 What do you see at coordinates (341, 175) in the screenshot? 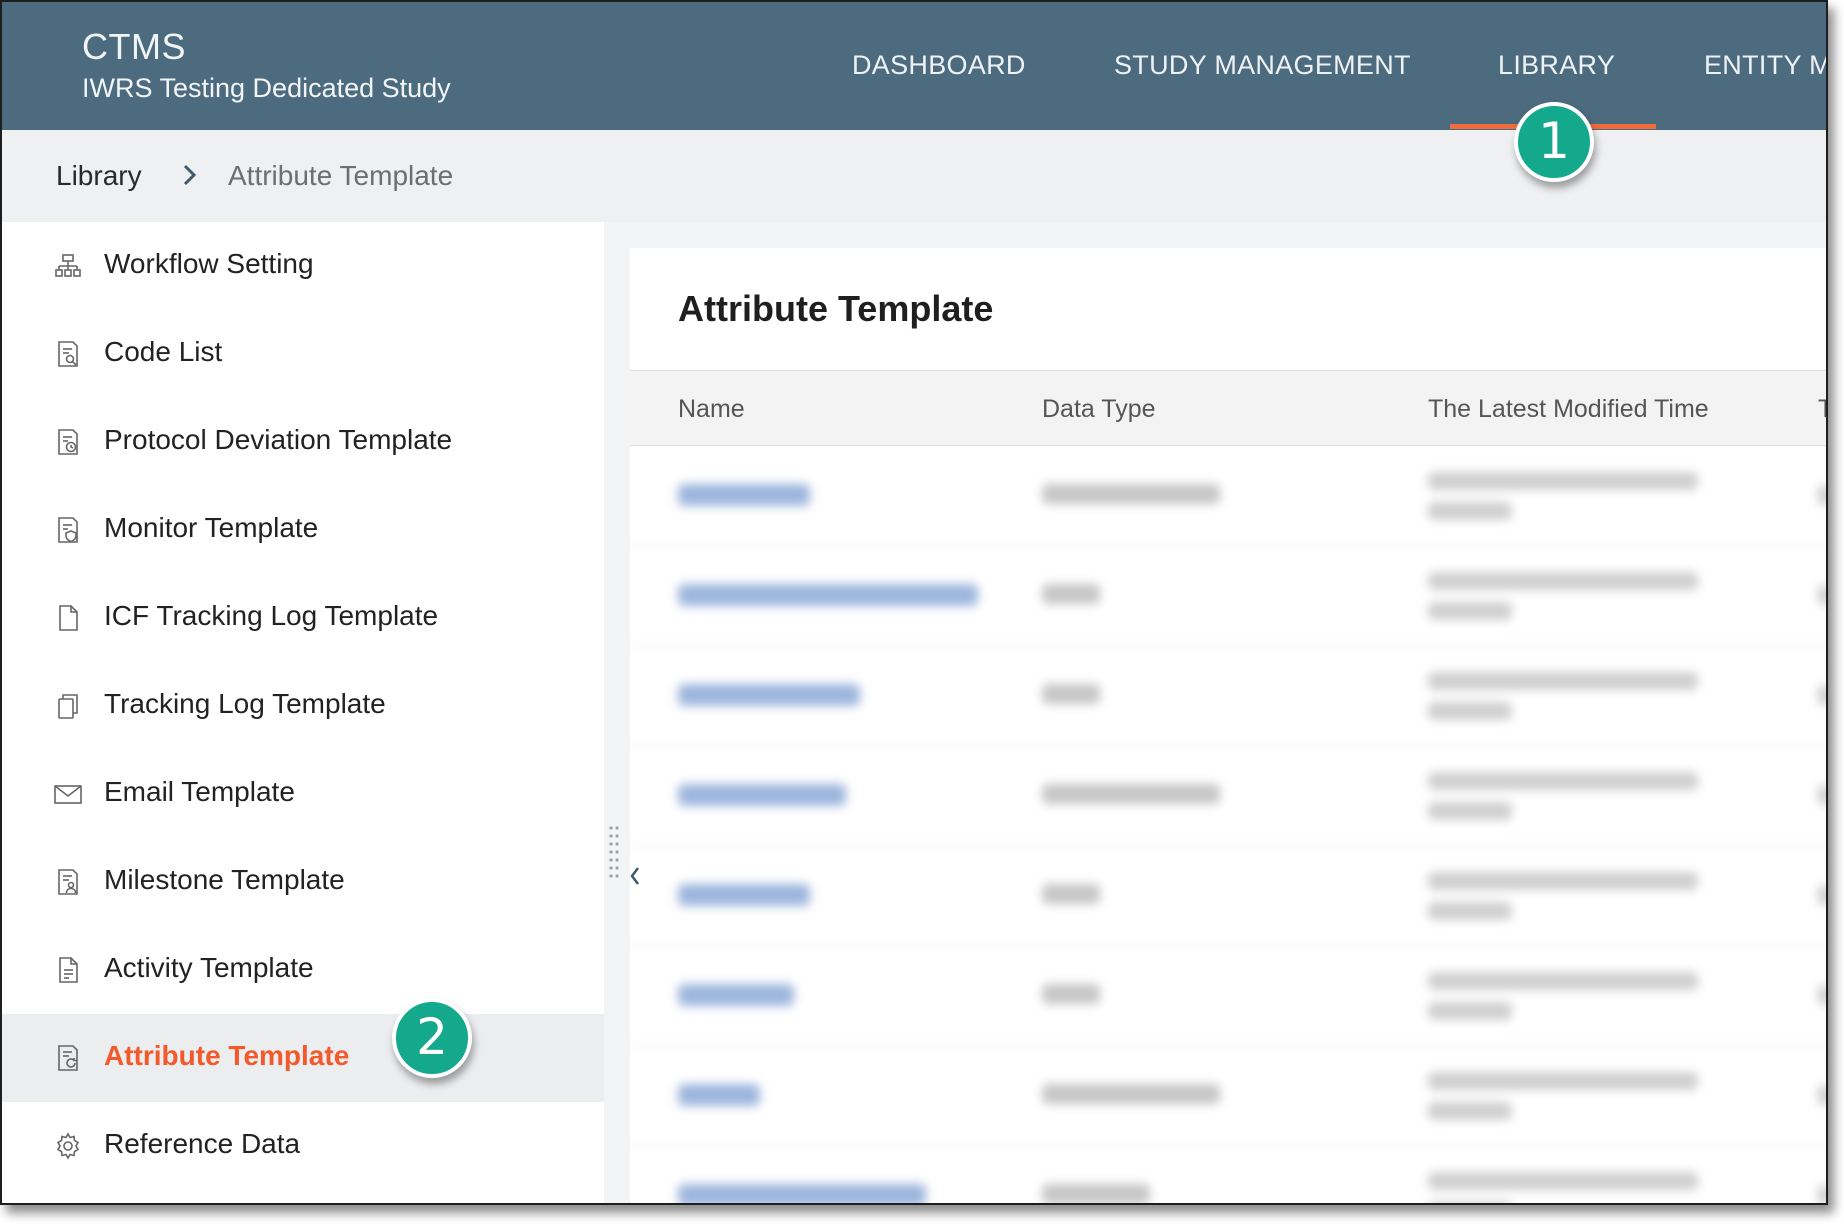
I see `breadcrumb-current: Attribute Template` at bounding box center [341, 175].